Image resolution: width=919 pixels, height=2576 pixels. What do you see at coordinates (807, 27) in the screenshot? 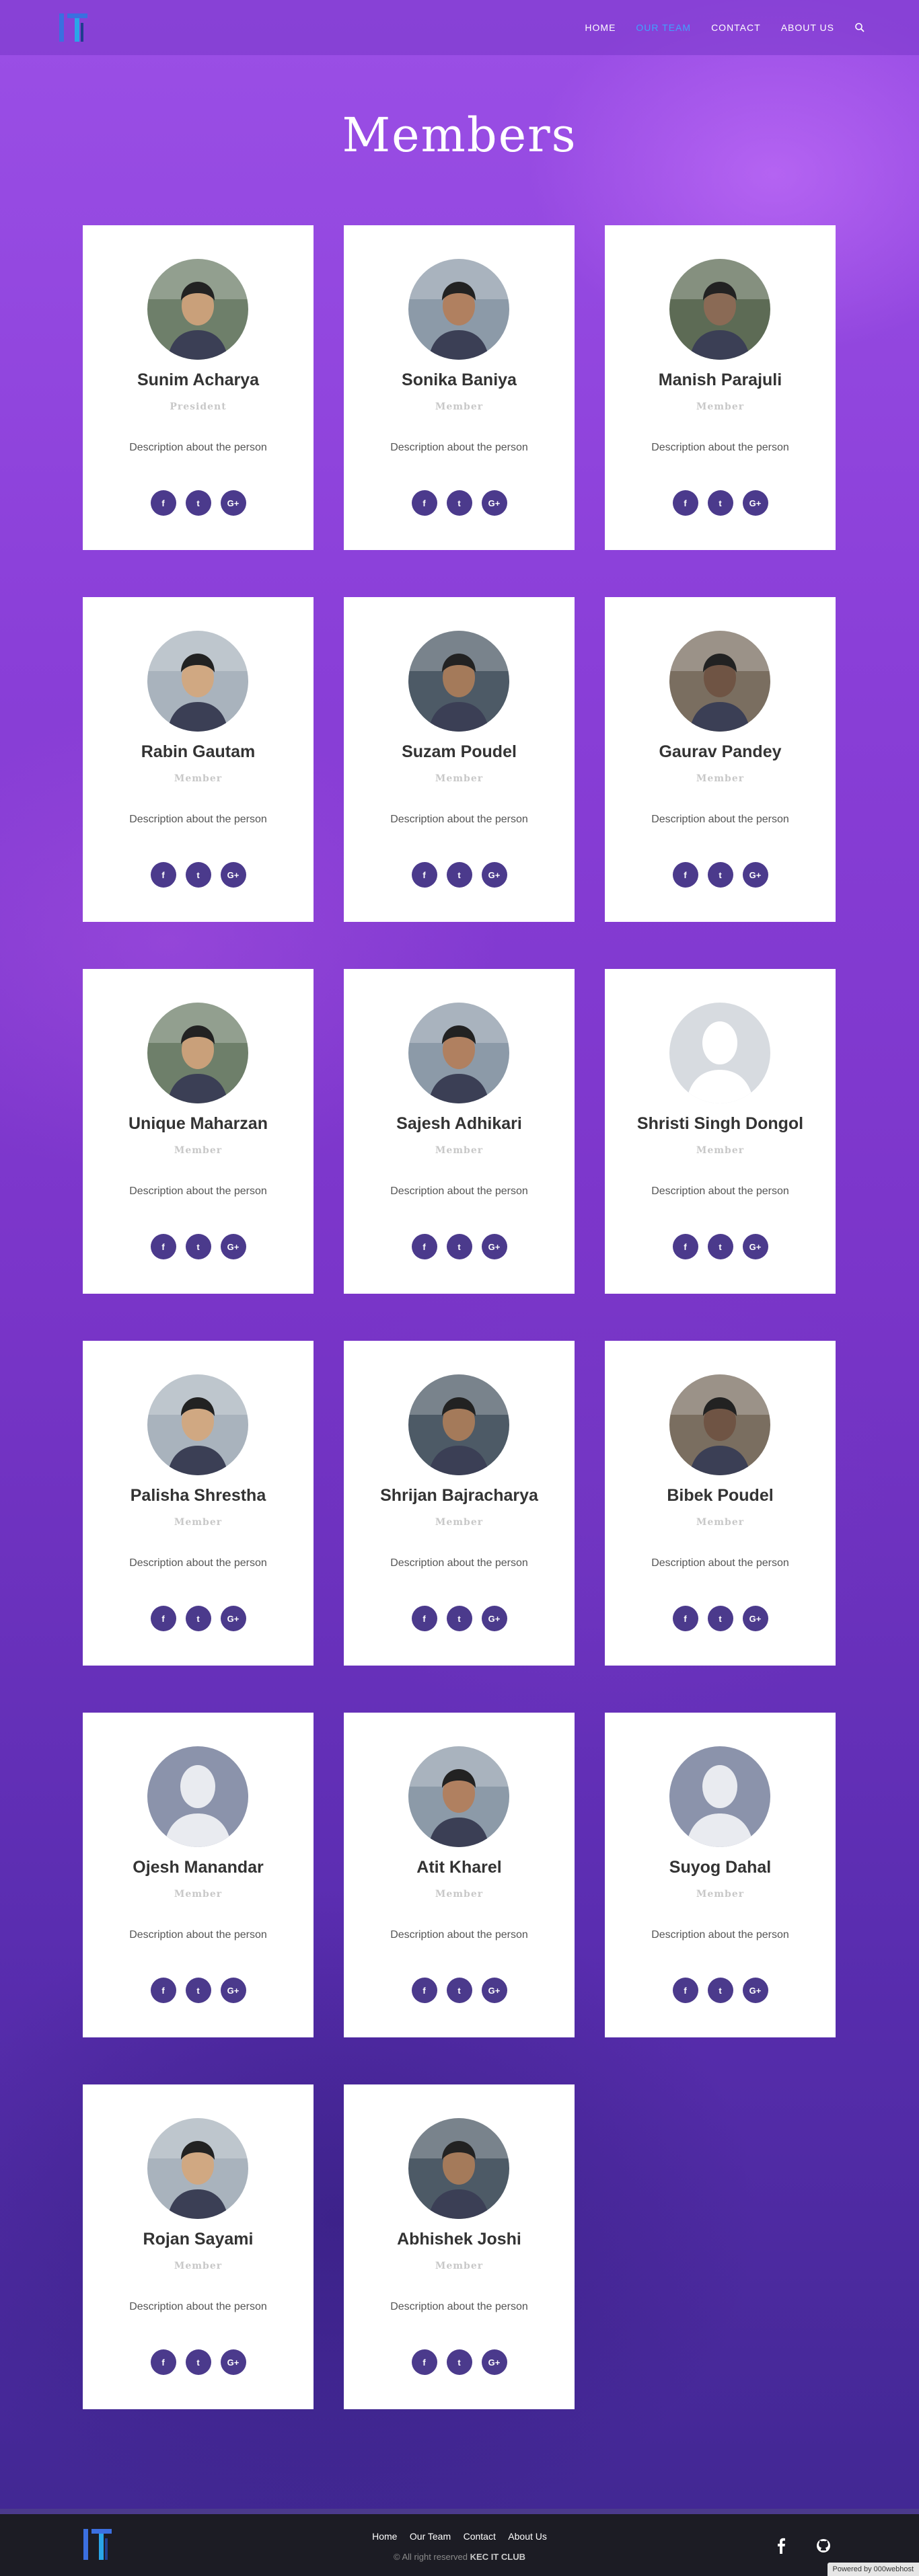
I see `nav-about-us: ABOUT US` at bounding box center [807, 27].